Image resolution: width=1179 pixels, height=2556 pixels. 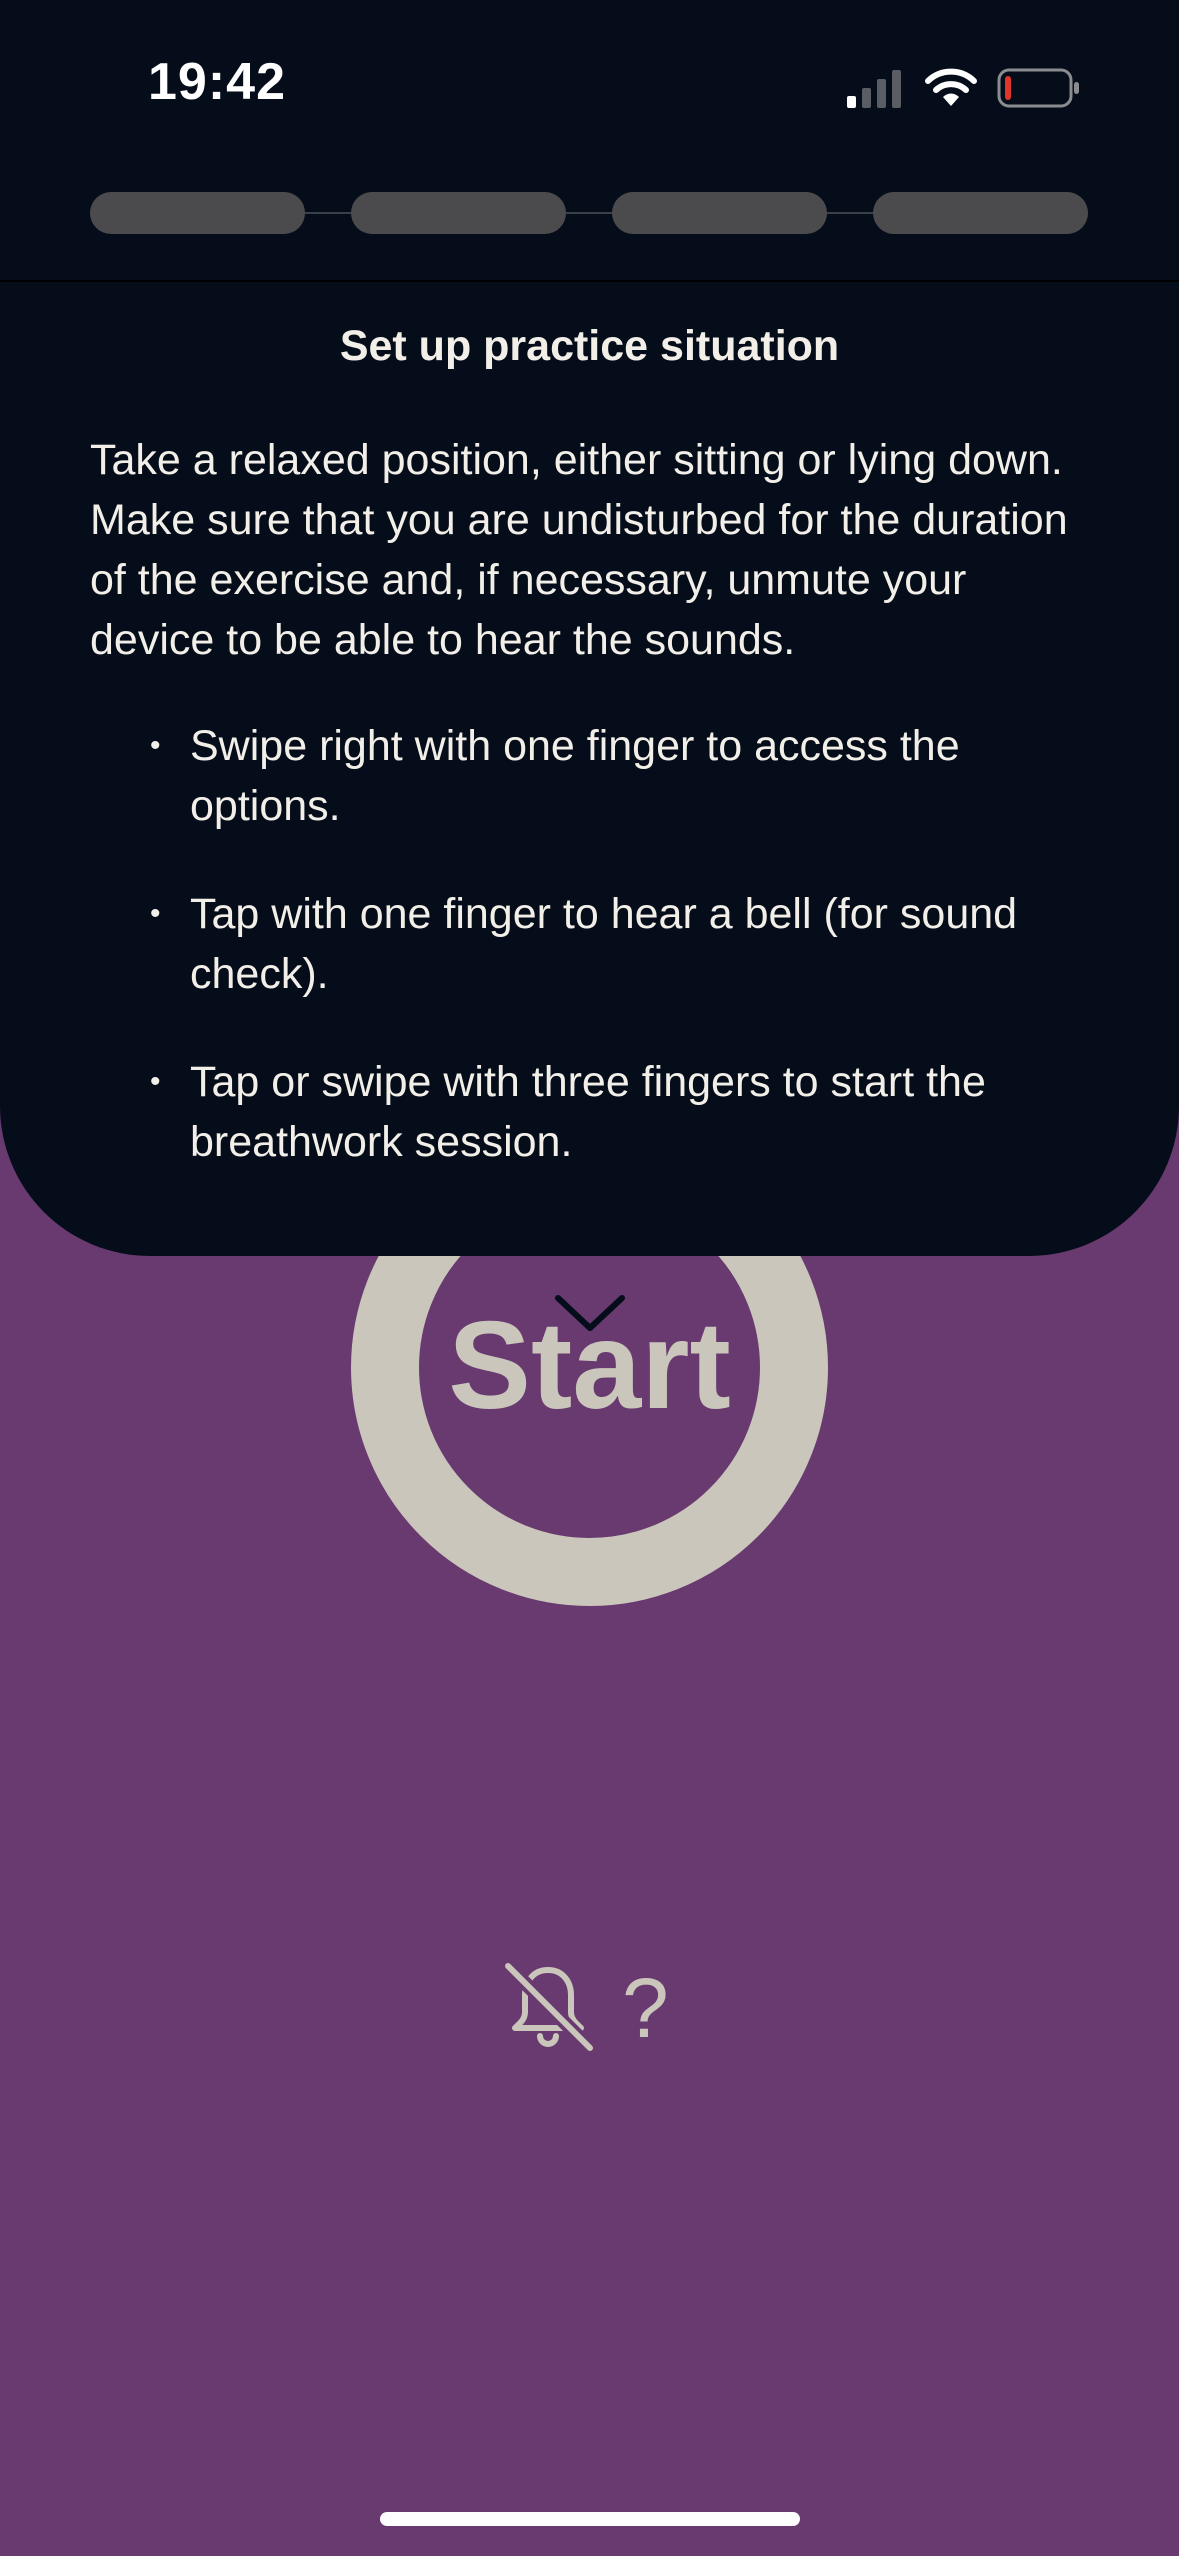 What do you see at coordinates (590, 1314) in the screenshot?
I see `chevron-down-icon` at bounding box center [590, 1314].